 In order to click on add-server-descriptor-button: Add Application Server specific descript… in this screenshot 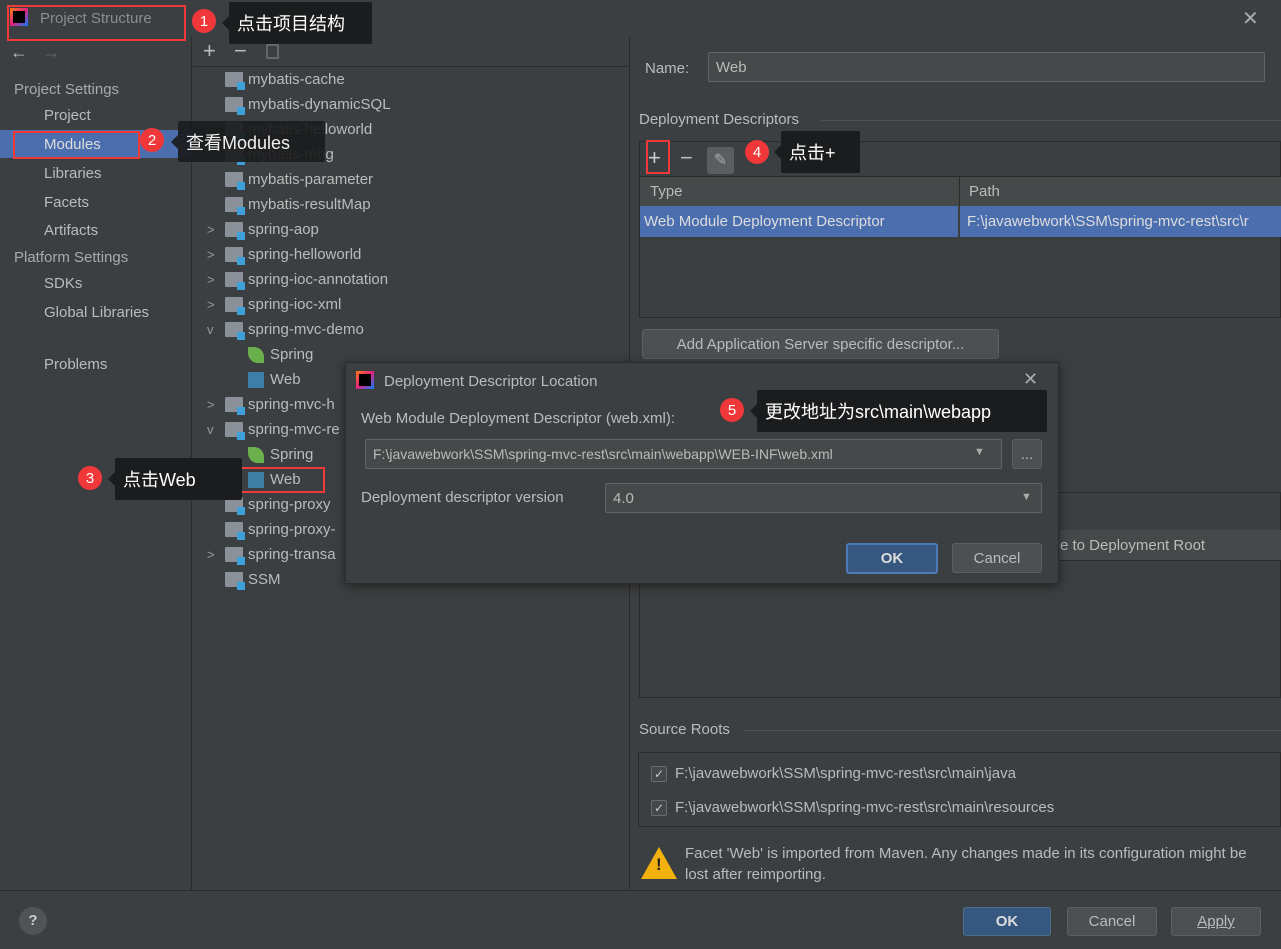, I will do `click(820, 344)`.